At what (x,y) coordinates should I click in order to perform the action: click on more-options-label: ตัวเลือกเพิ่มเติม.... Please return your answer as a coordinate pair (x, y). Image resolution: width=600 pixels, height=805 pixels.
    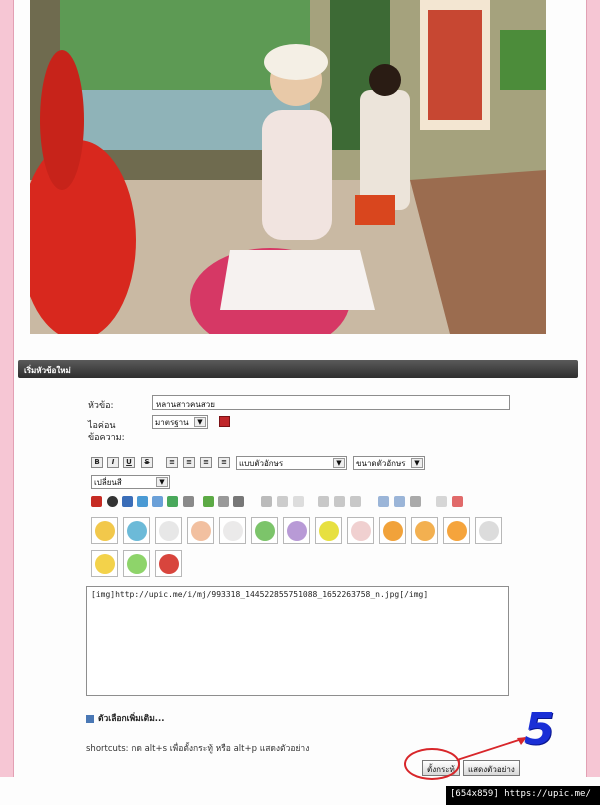
    Looking at the image, I should click on (131, 719).